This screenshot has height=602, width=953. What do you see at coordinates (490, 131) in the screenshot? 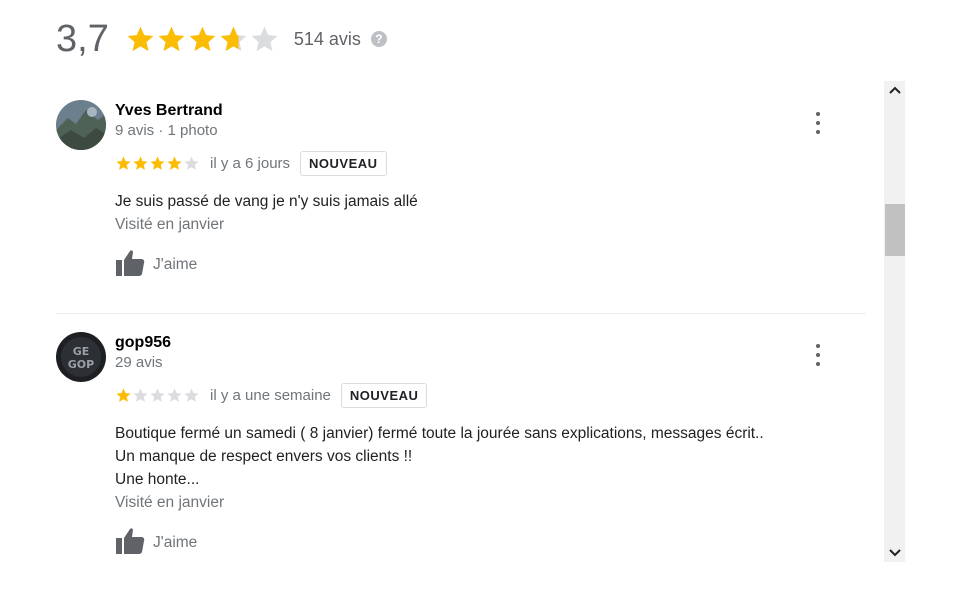
I see `review-author-meta: 9 avis · 1 photo` at bounding box center [490, 131].